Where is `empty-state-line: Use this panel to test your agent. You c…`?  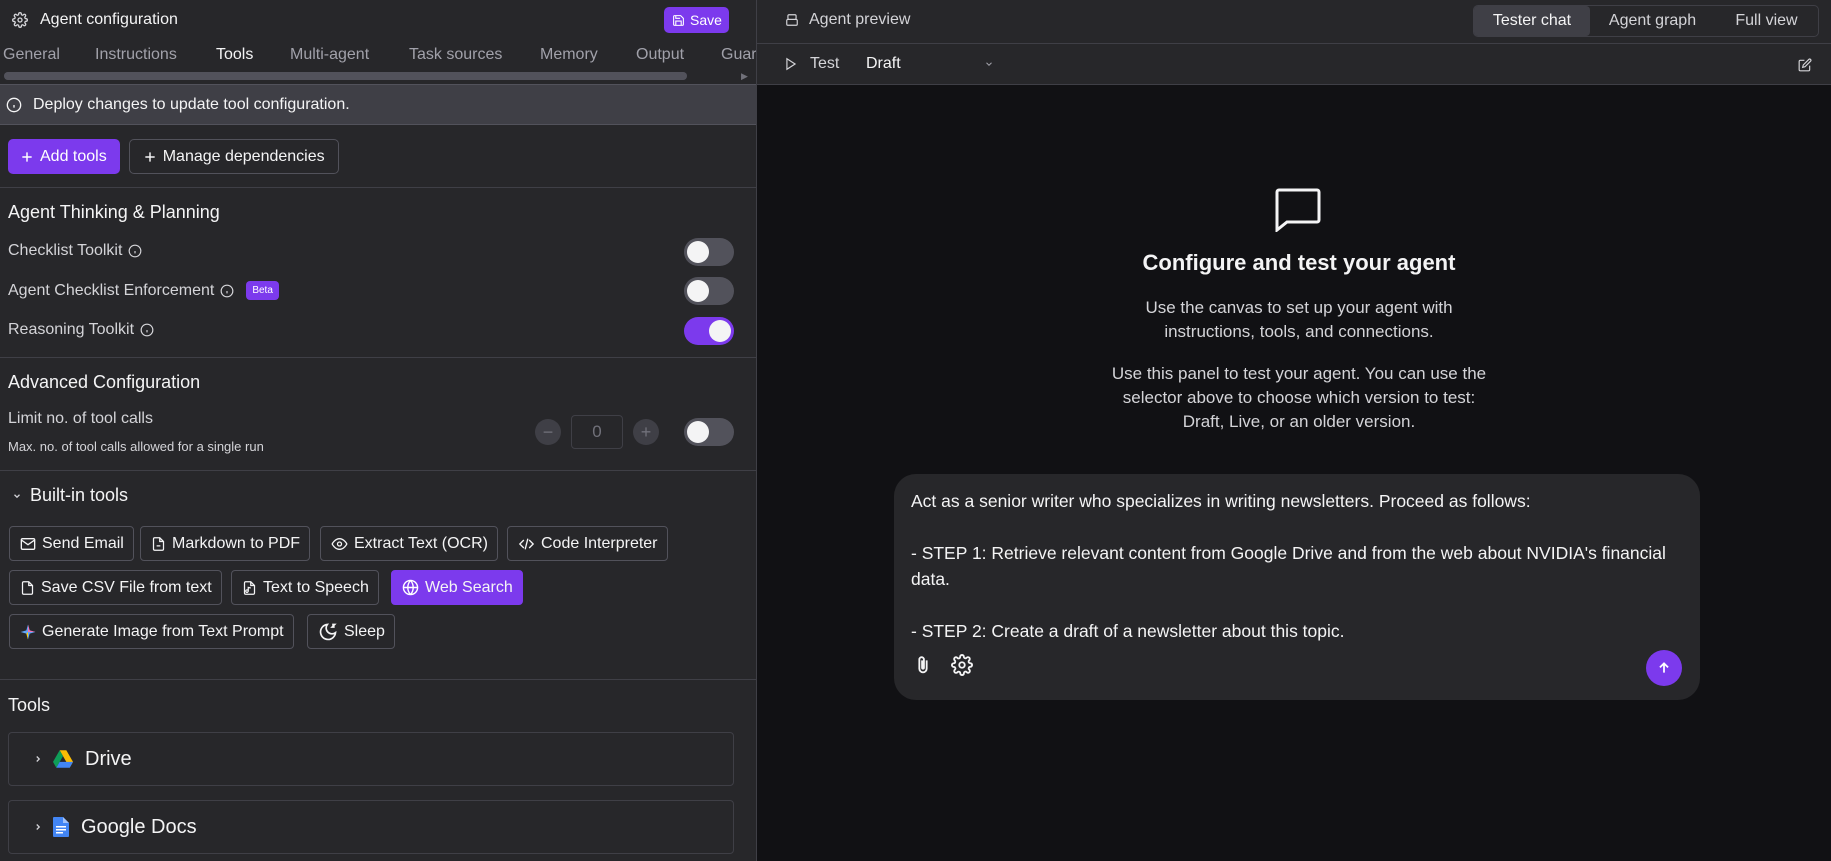 empty-state-line: Use this panel to test your agent. You c… is located at coordinates (1299, 373).